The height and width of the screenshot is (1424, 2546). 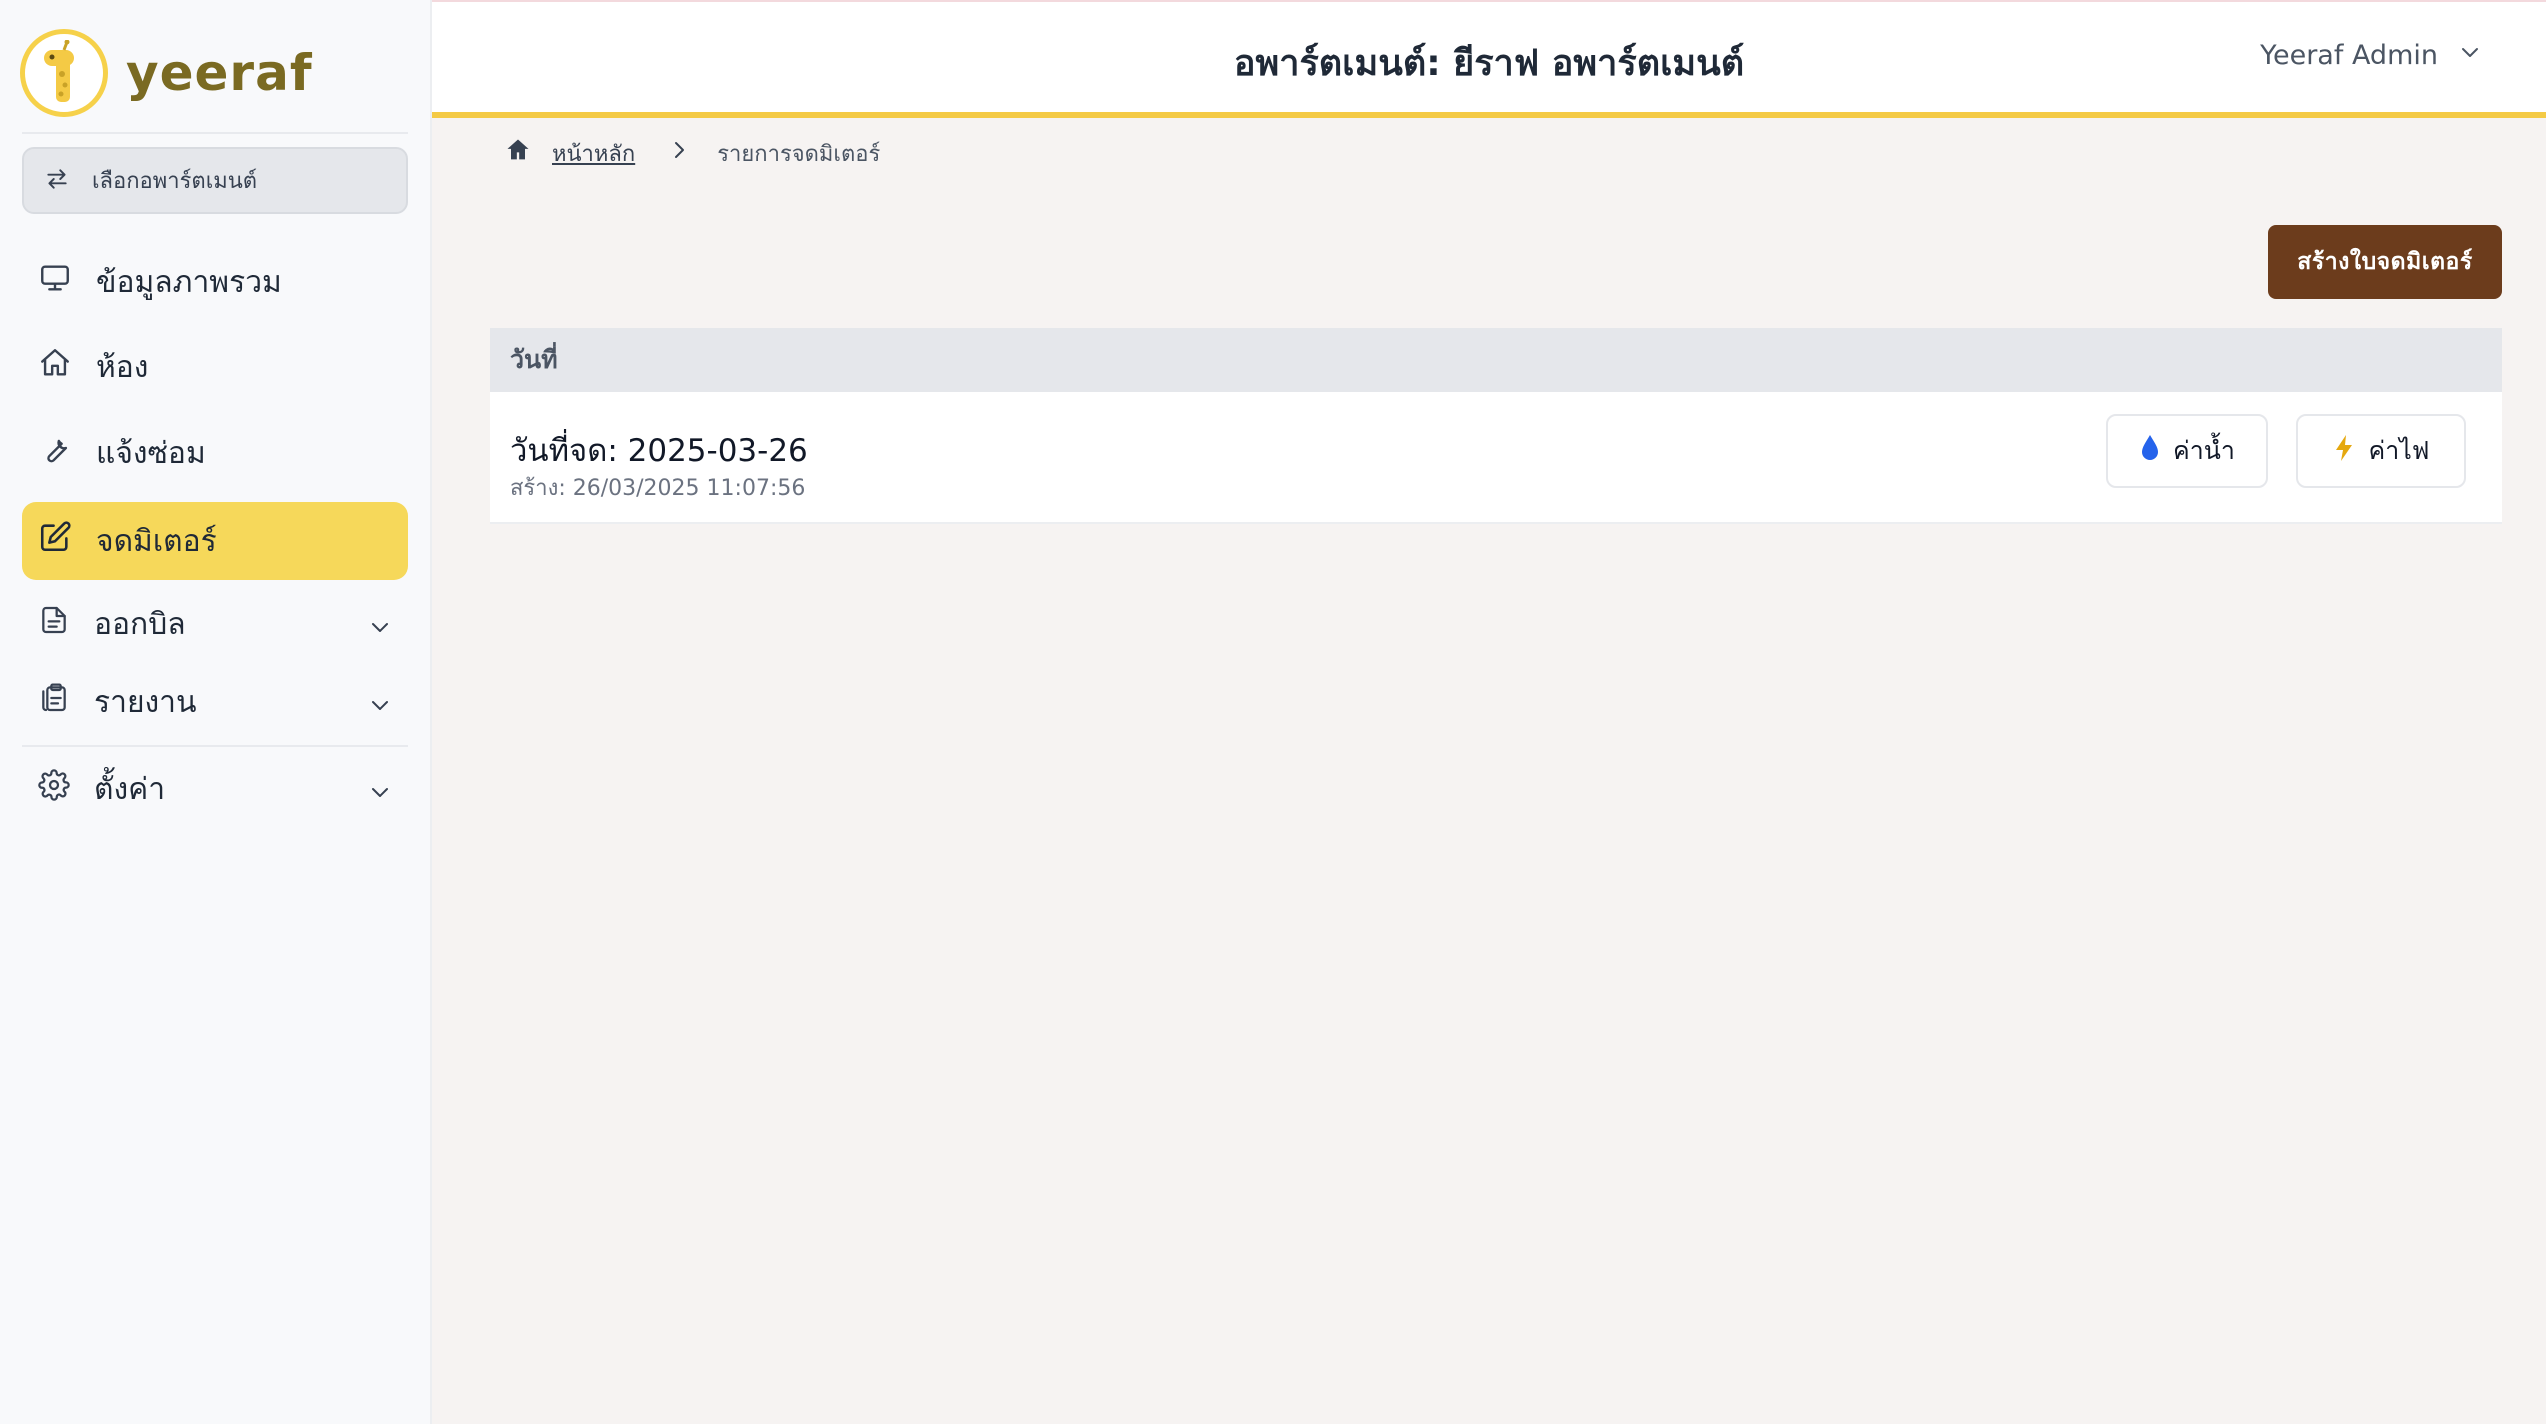 I want to click on lightning-bolt-icon, so click(x=2344, y=451).